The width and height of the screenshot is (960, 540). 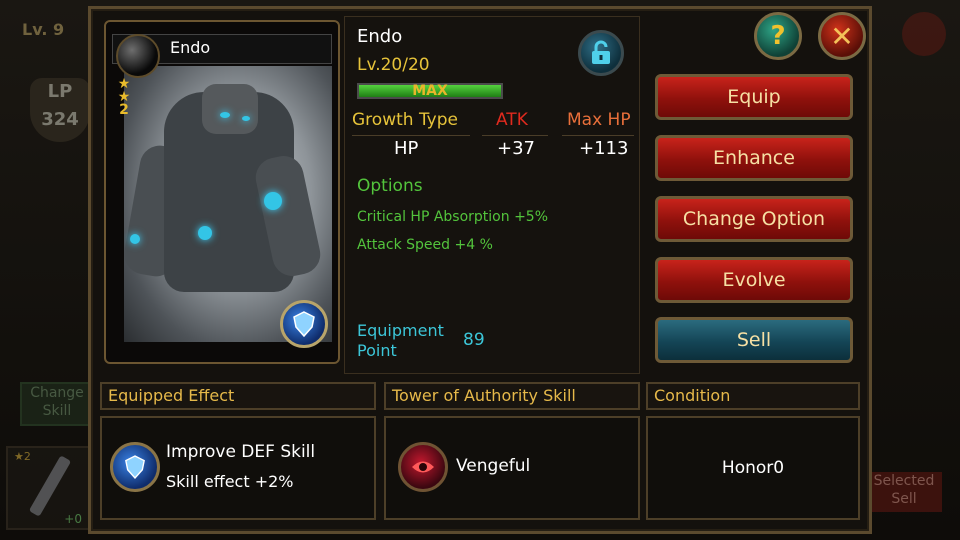 I want to click on stat-header-growth: Growth Type, so click(x=405, y=120).